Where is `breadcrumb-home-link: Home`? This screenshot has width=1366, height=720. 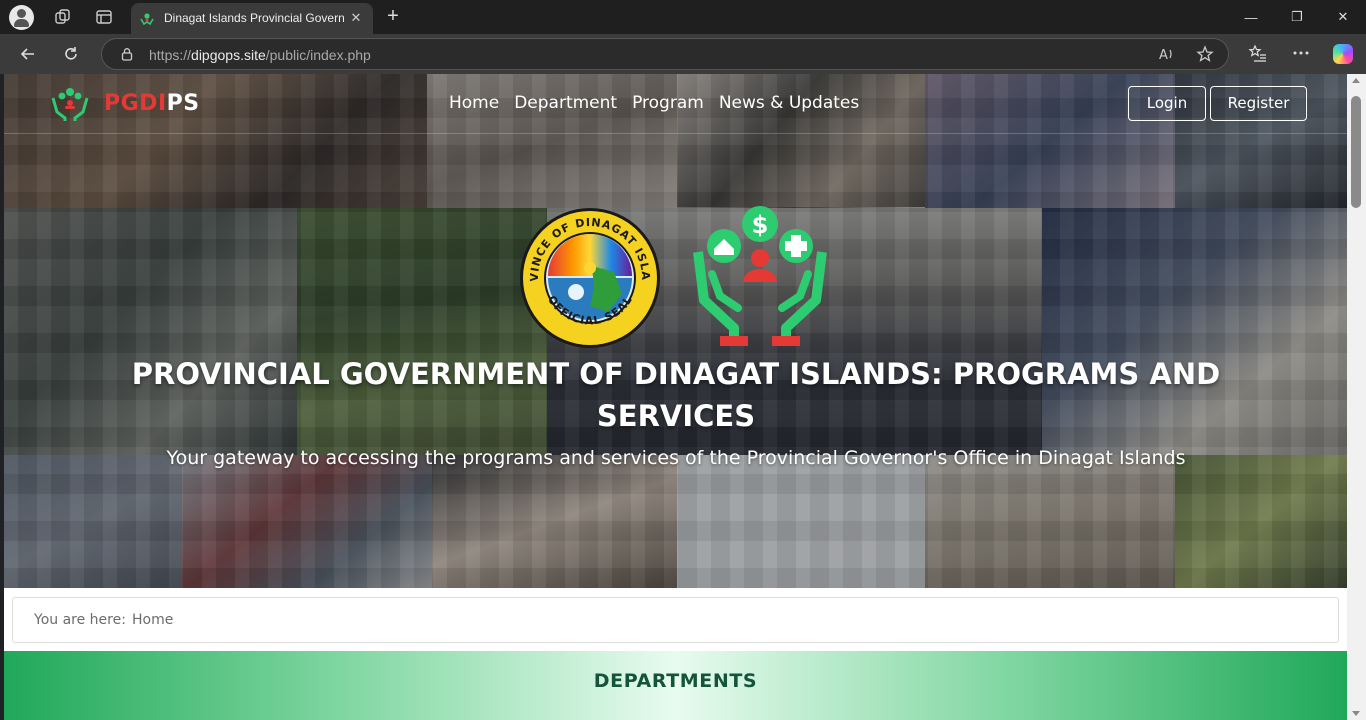 breadcrumb-home-link: Home is located at coordinates (152, 620).